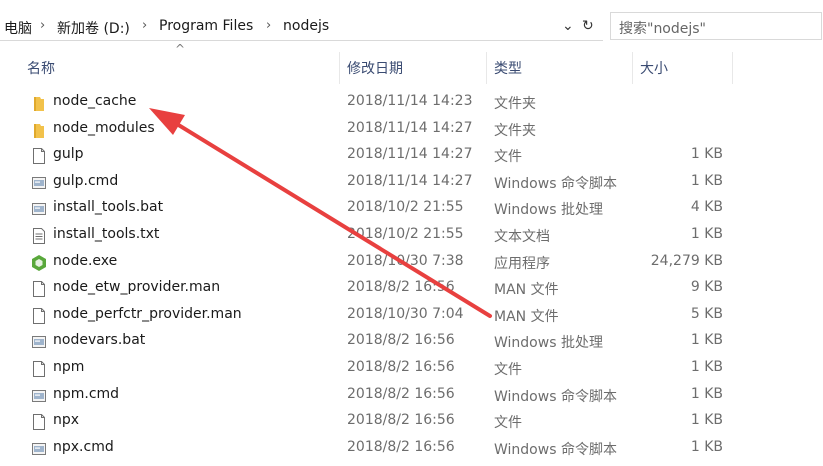  Describe the element at coordinates (69, 367) in the screenshot. I see `file-name: npm` at that location.